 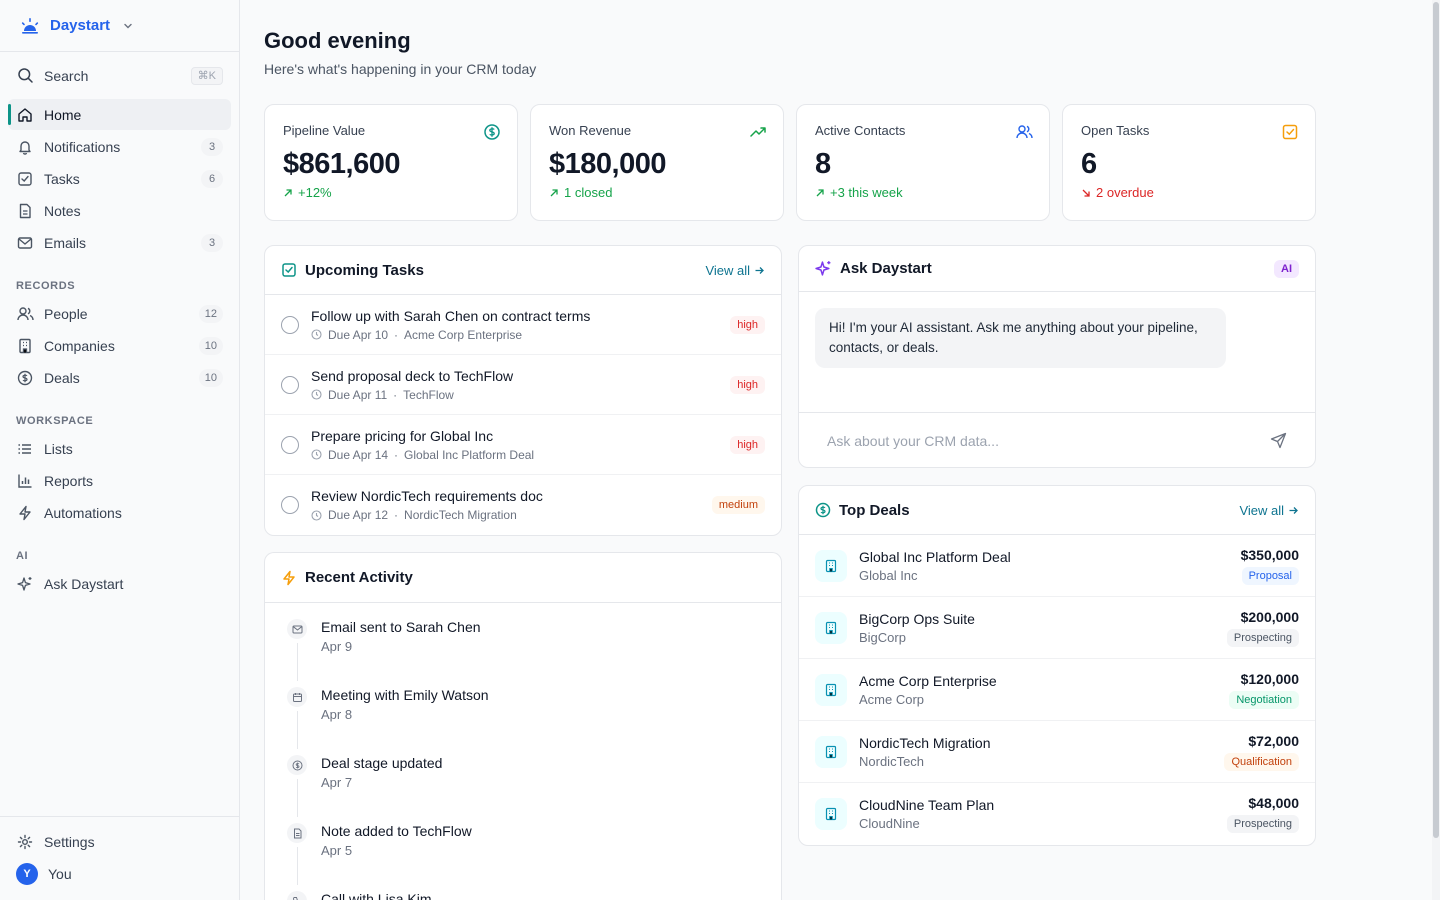 I want to click on chart-icon, so click(x=25, y=481).